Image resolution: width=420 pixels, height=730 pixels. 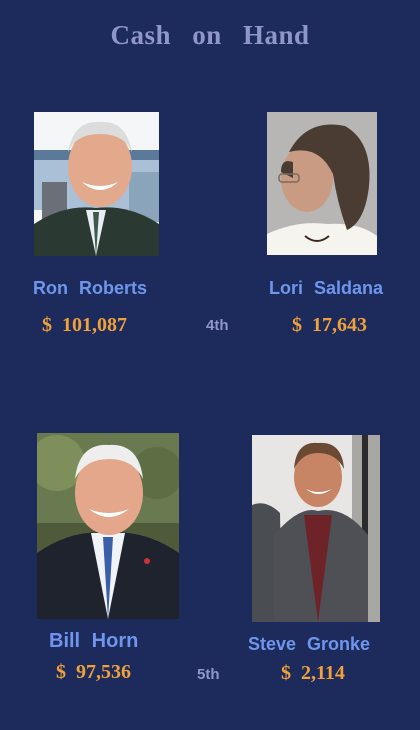 I want to click on candidate-photo-steve-gronke, so click(x=316, y=528).